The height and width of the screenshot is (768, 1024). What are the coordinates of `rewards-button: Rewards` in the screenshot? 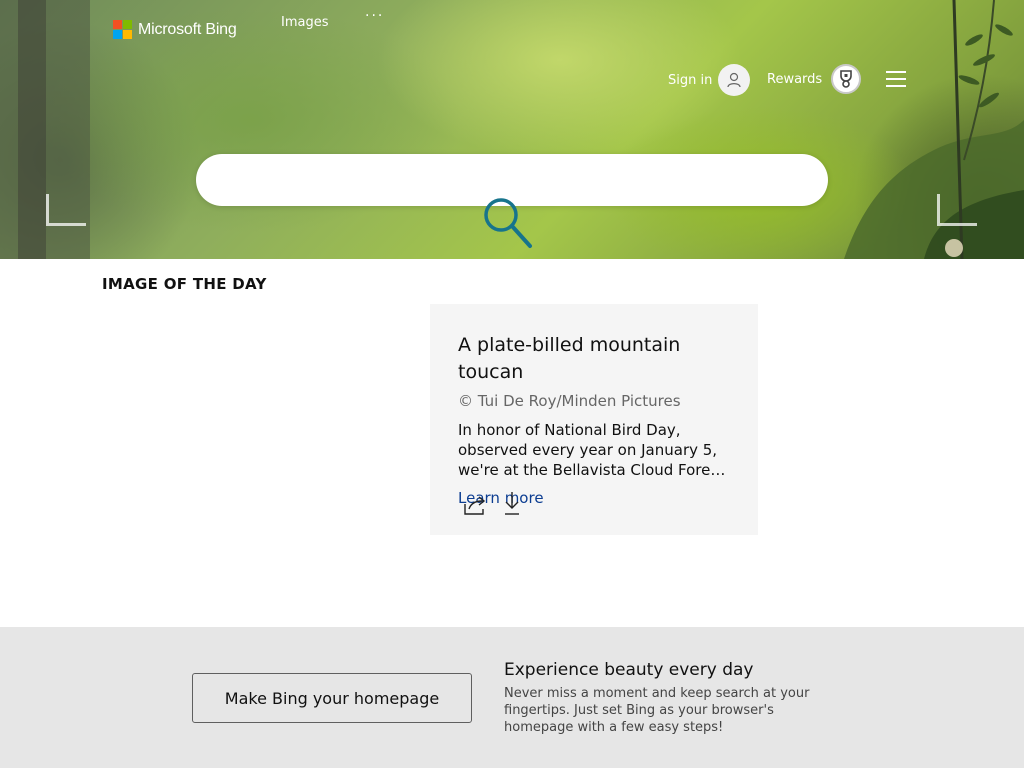 It's located at (814, 79).